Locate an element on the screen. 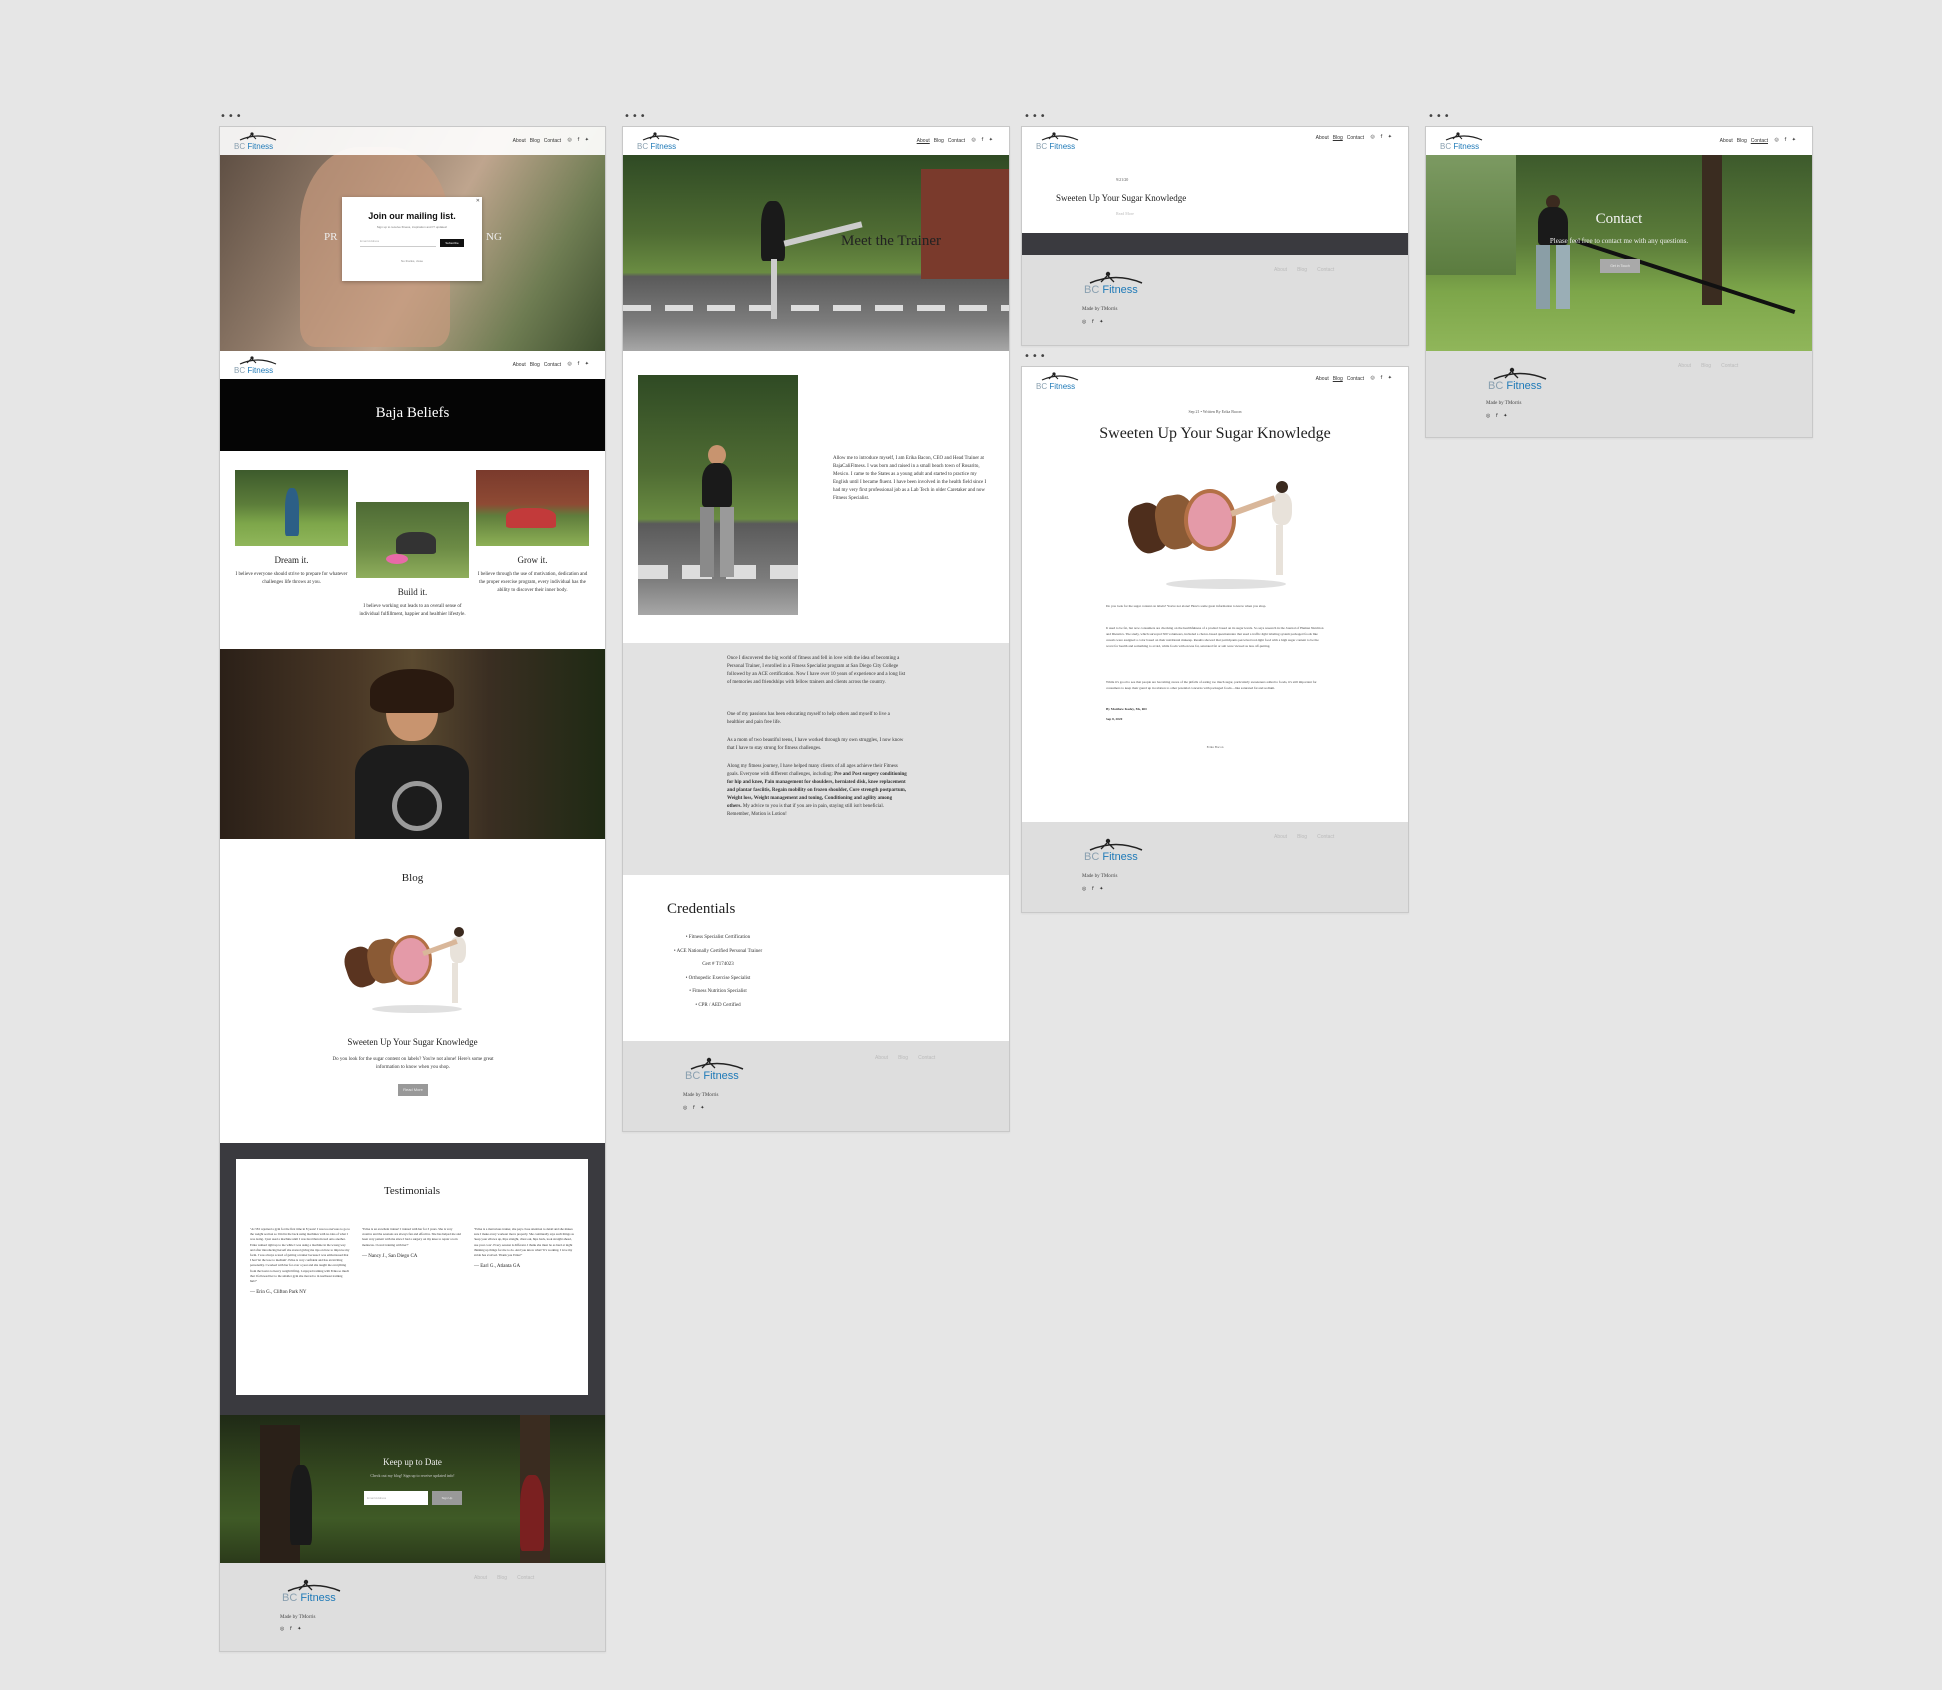 The image size is (1942, 1690). footer-links: About Blog Contact is located at coordinates (1299, 270).